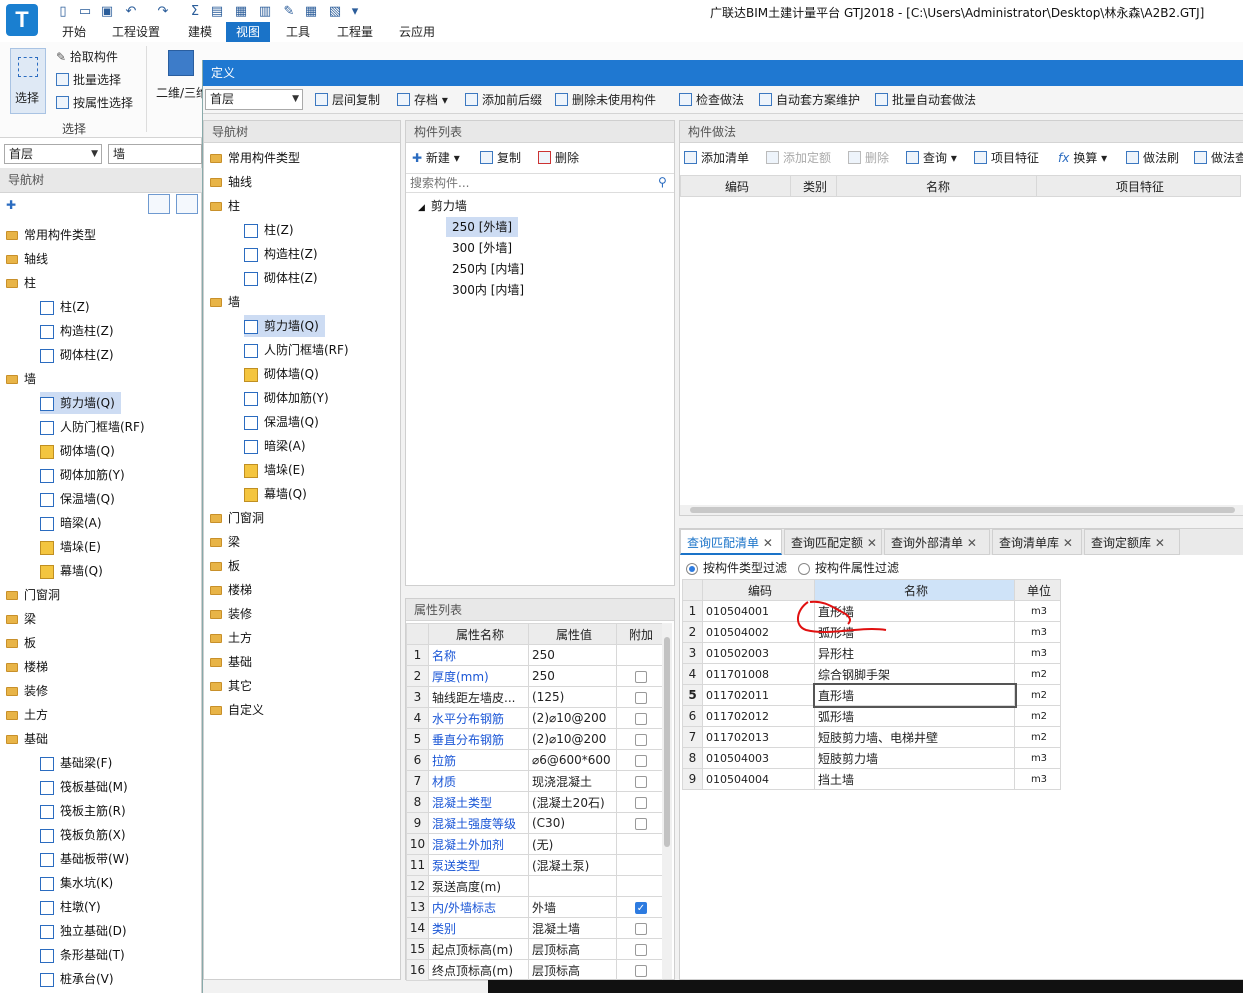 Image resolution: width=1243 pixels, height=993 pixels. What do you see at coordinates (136, 32) in the screenshot?
I see `menu-project-settings: 工程设置` at bounding box center [136, 32].